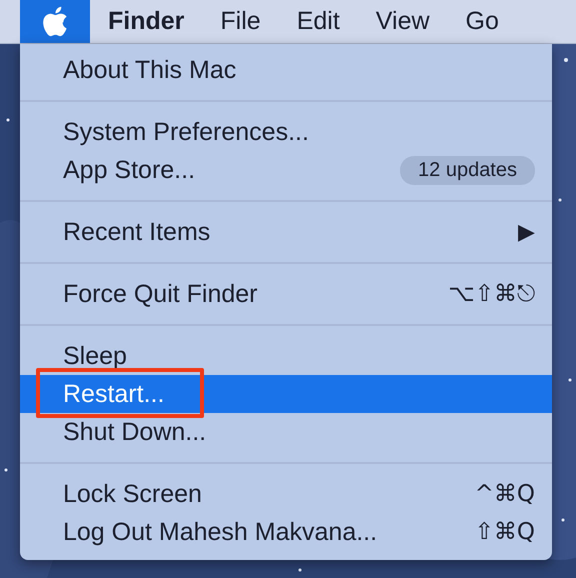 Image resolution: width=576 pixels, height=578 pixels. I want to click on menu-item: Log Out Mahesh Makvana... ⇧⌘Q, so click(286, 532).